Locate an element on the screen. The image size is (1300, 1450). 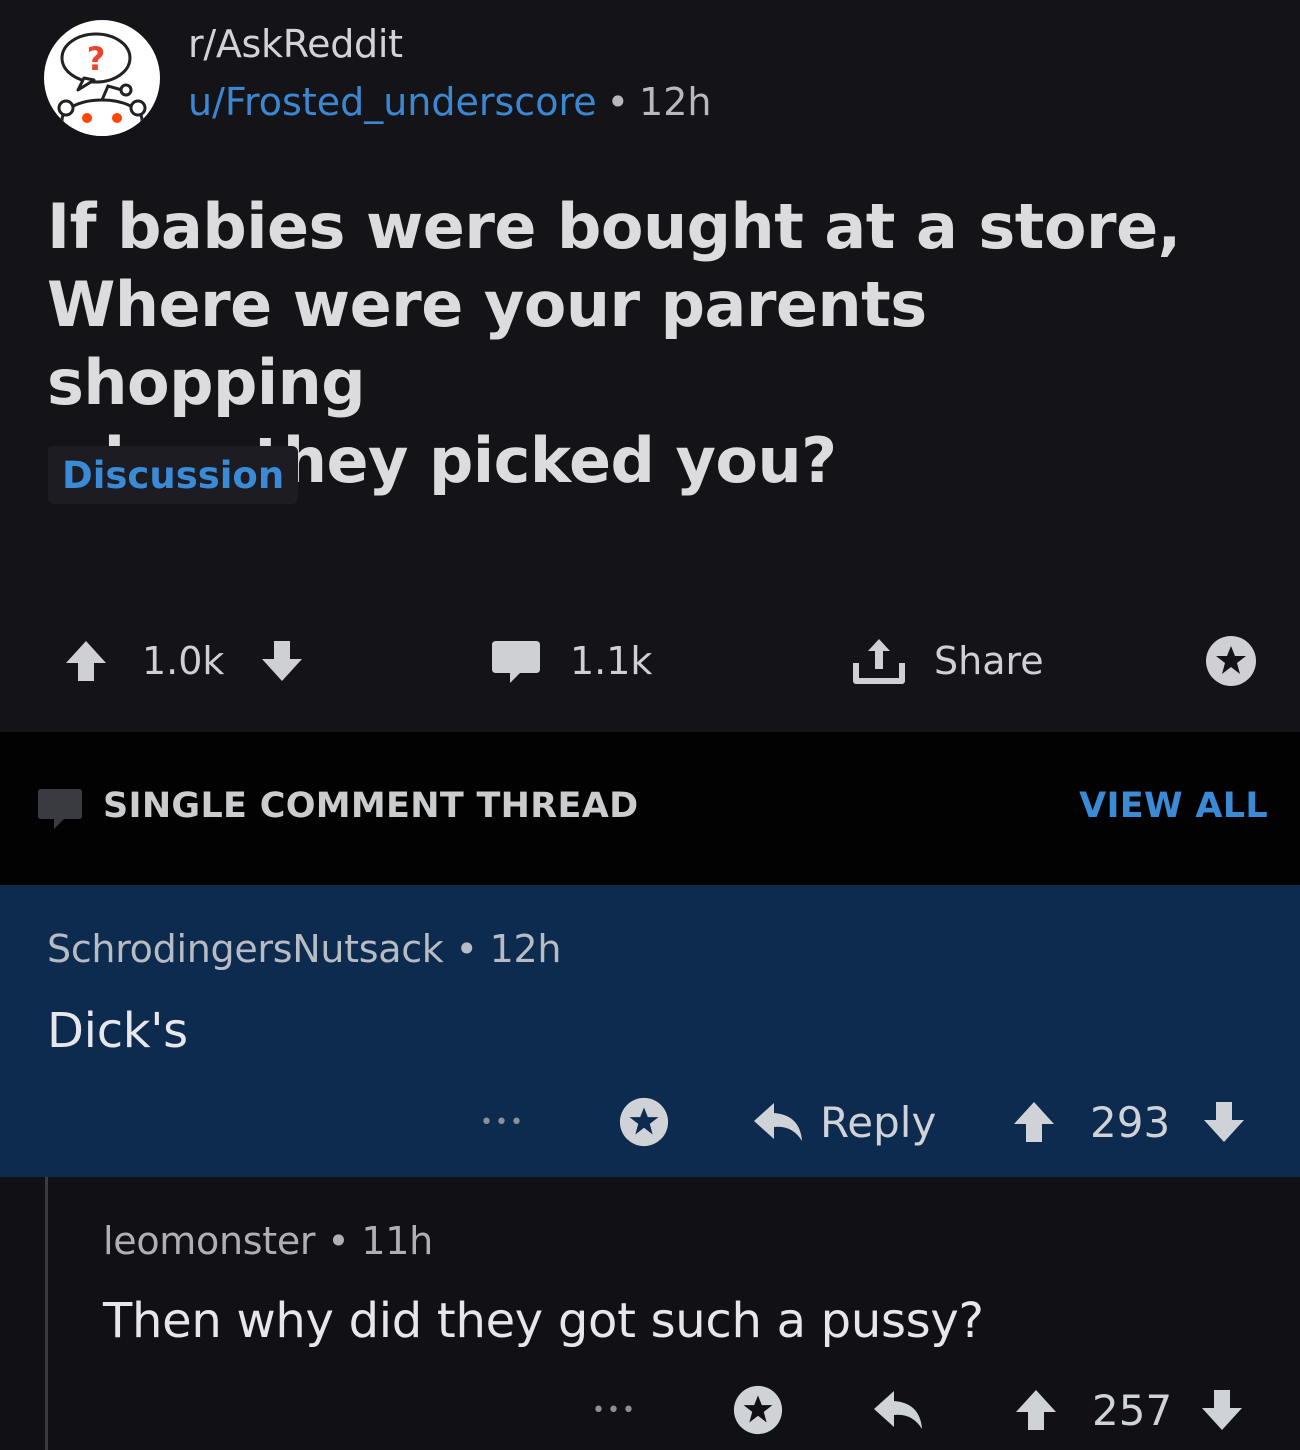
comments-button is located at coordinates (516, 661).